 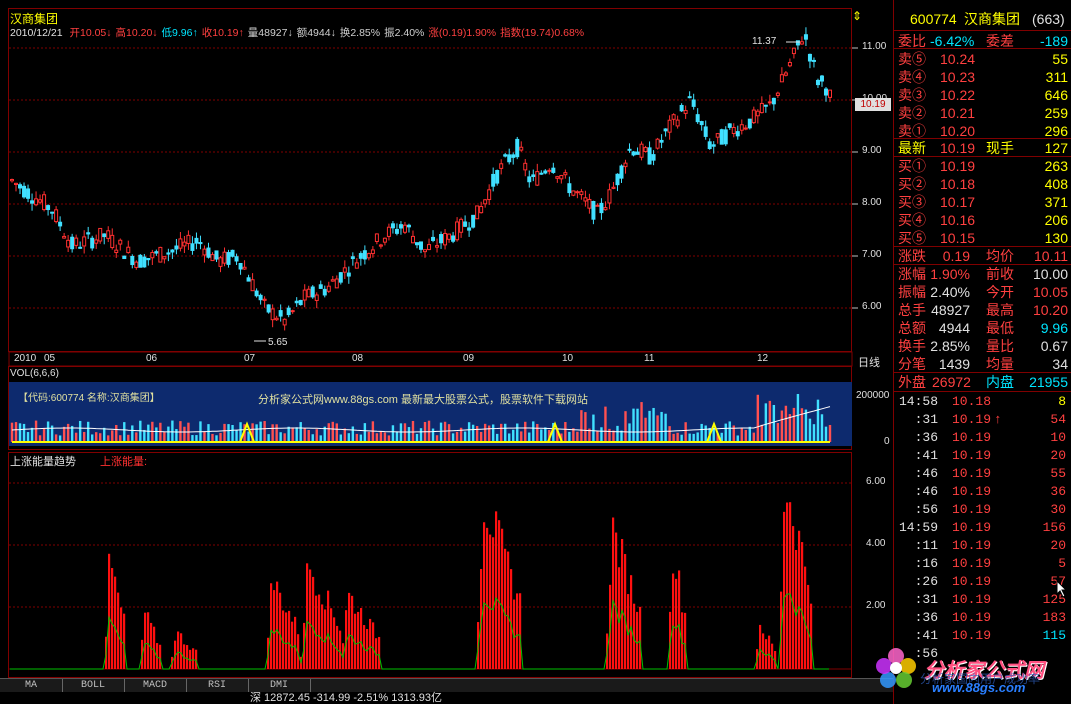 I want to click on tab-rsi: RSI, so click(x=217, y=686).